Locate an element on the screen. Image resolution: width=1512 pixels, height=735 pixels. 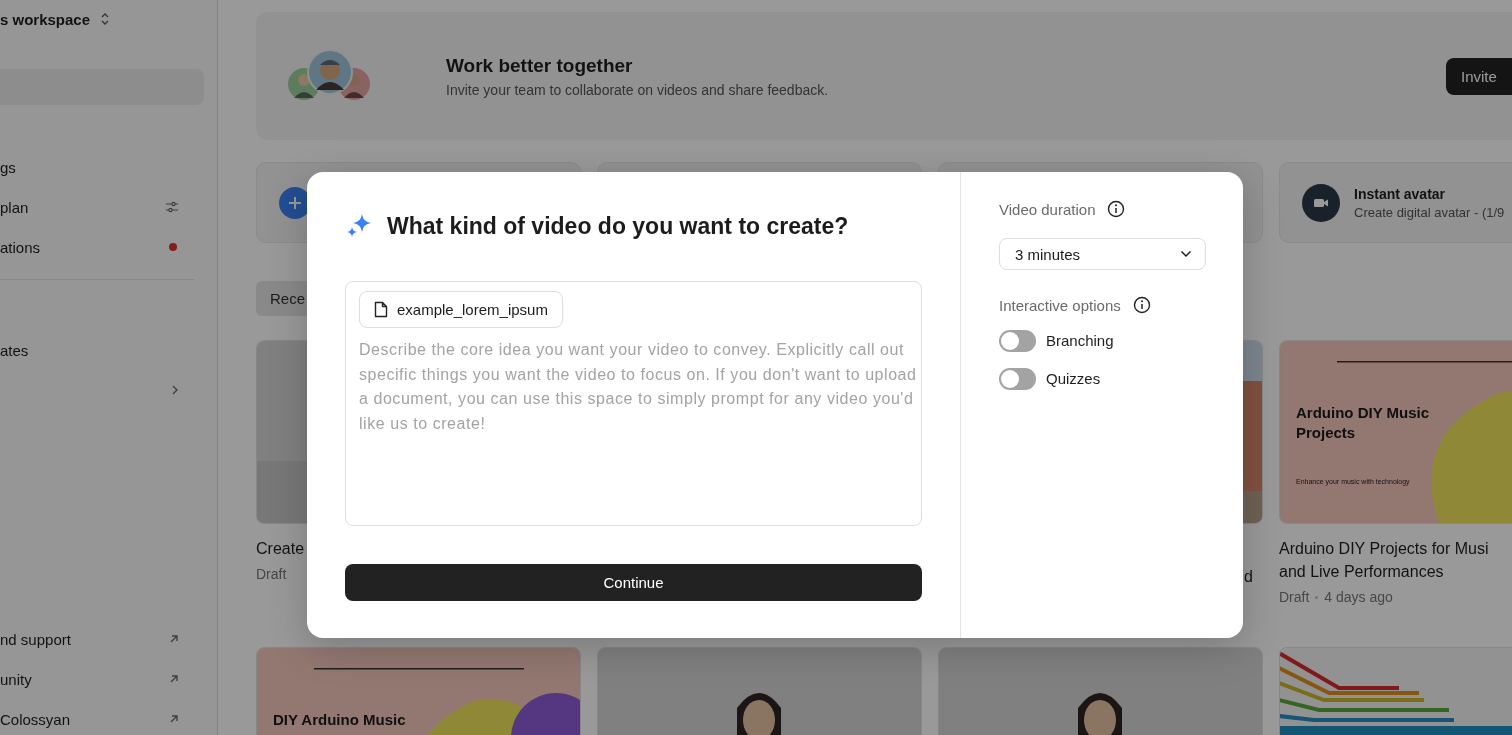
banner-title: Work better together is located at coordinates (540, 65).